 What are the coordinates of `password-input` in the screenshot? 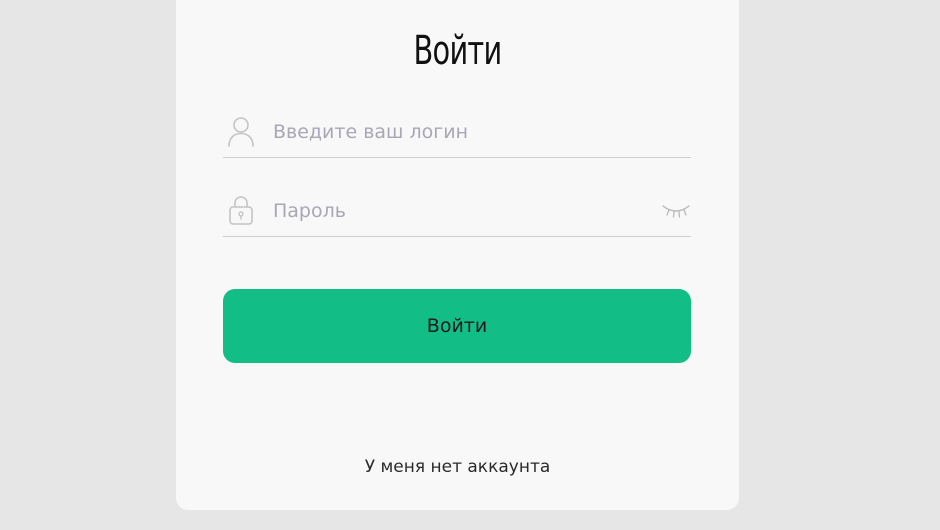 It's located at (458, 211).